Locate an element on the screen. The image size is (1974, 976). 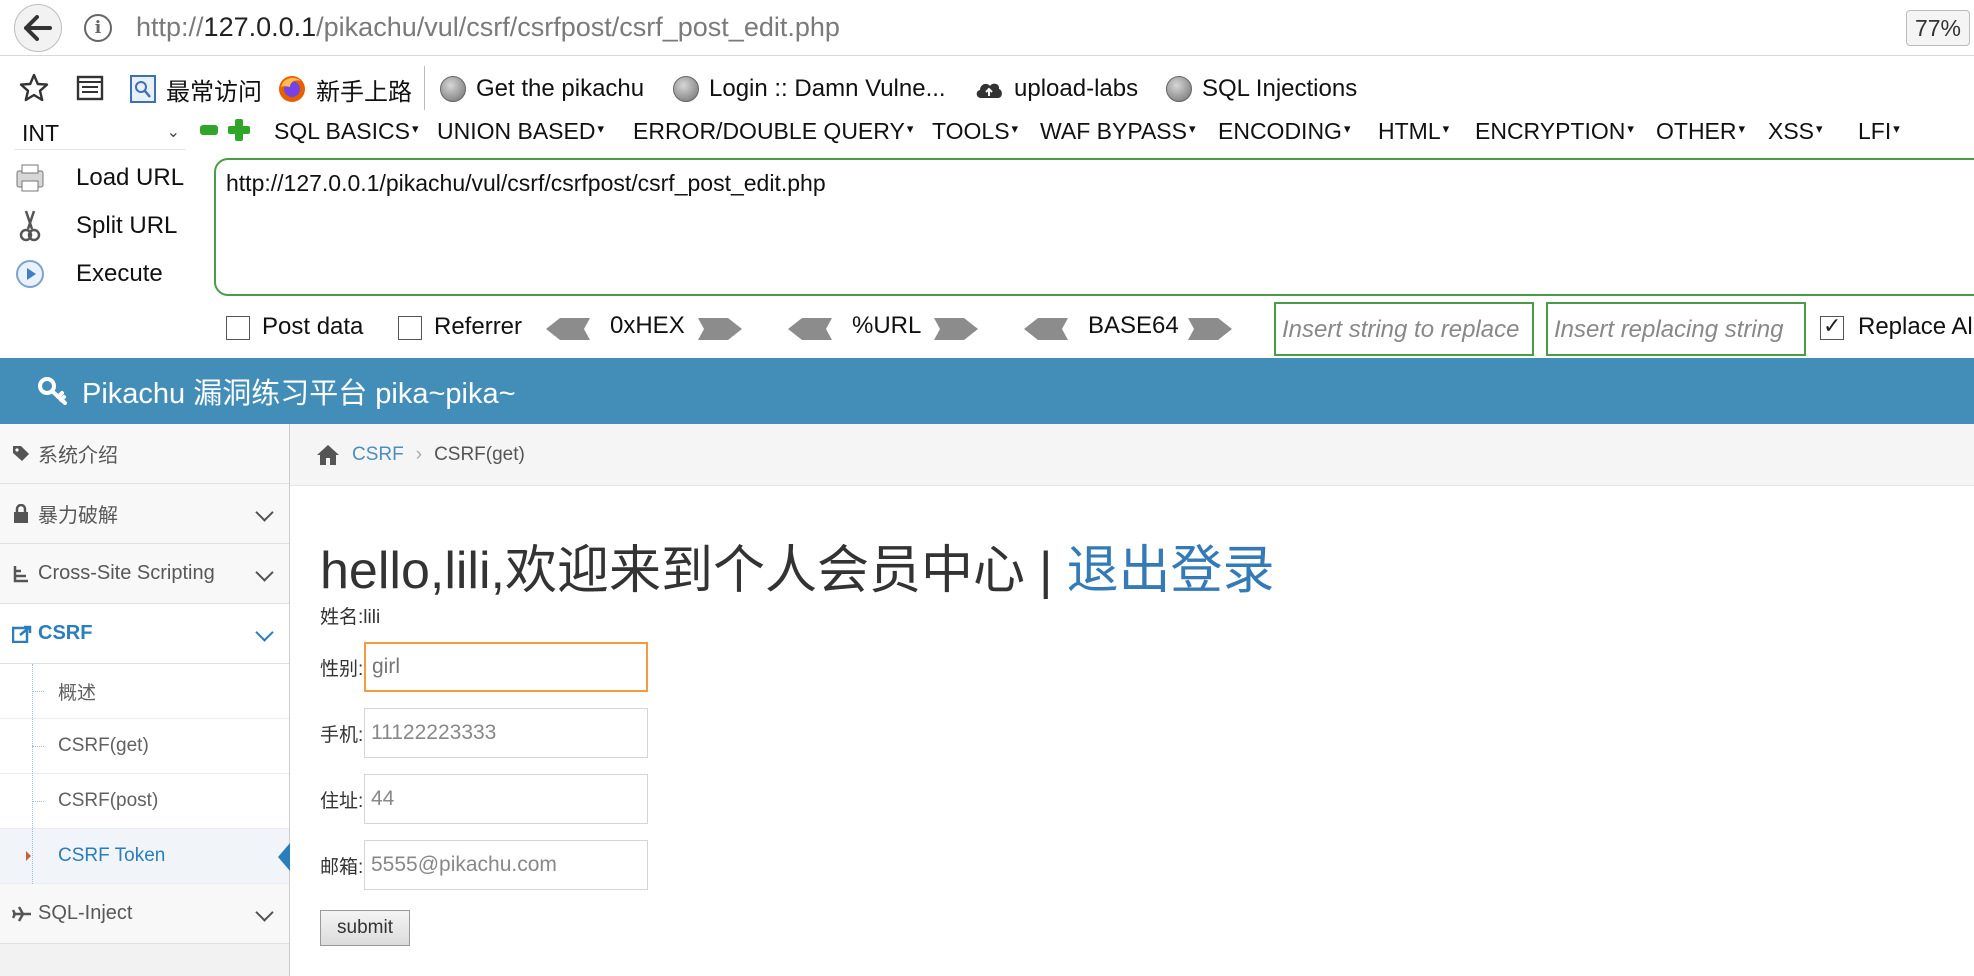
bookmark-get-the-pikachu: Get the pikachu is located at coordinates (542, 89).